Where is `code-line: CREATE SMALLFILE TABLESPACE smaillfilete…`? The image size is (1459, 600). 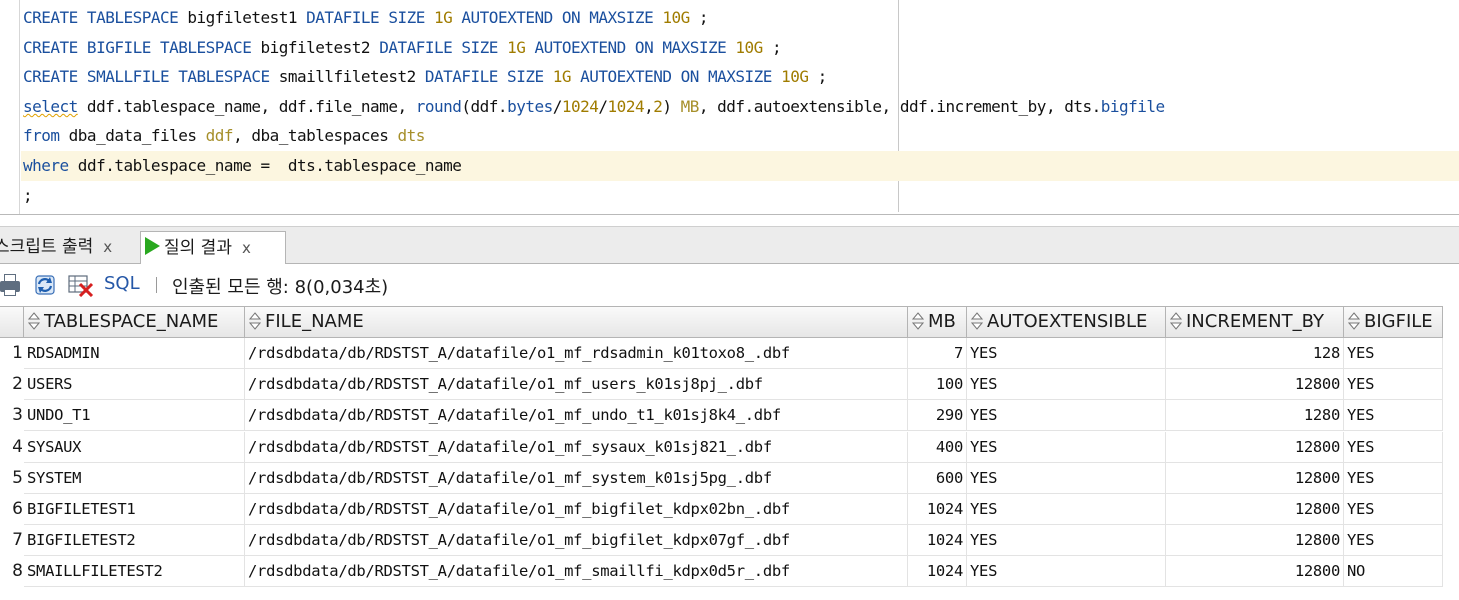 code-line: CREATE SMALLFILE TABLESPACE smaillfilete… is located at coordinates (425, 77).